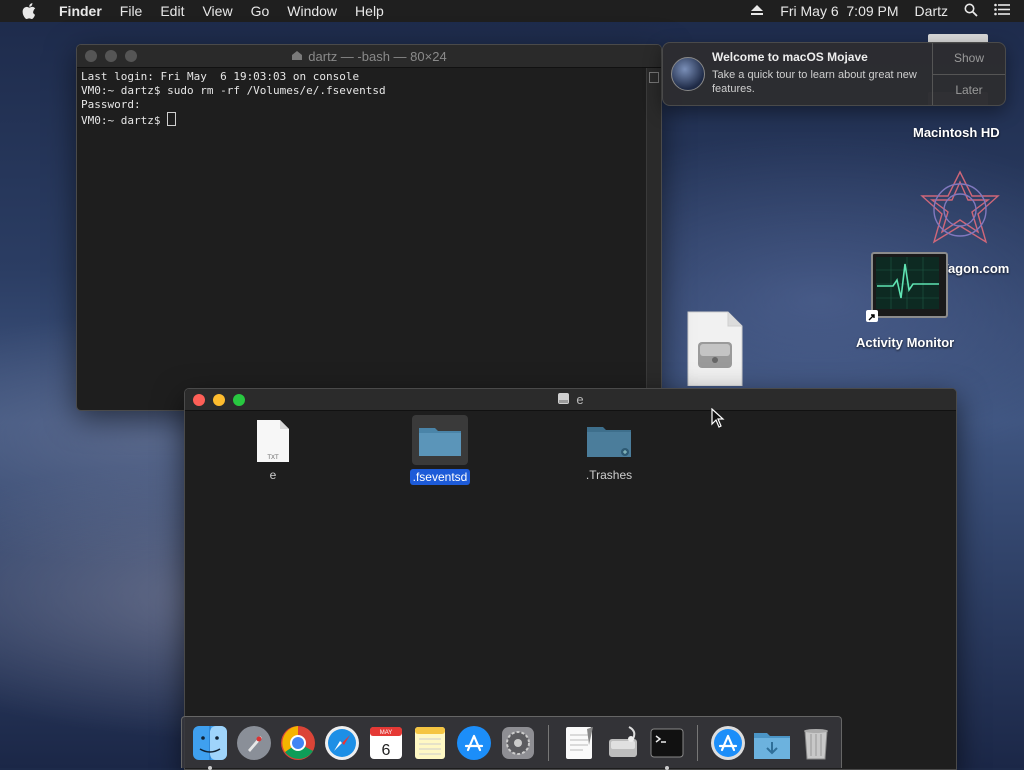 This screenshot has width=1024, height=770. Describe the element at coordinates (29, 11) in the screenshot. I see `apple-icon` at that location.